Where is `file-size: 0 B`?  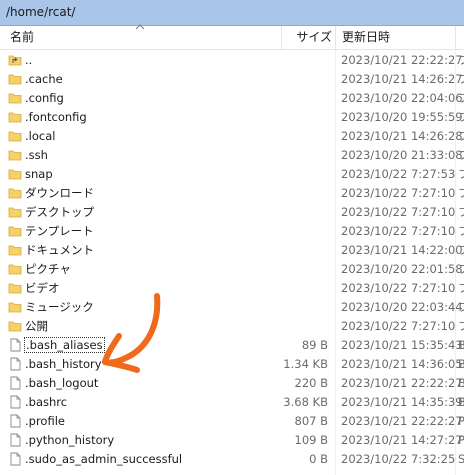
file-size: 0 B is located at coordinates (318, 459).